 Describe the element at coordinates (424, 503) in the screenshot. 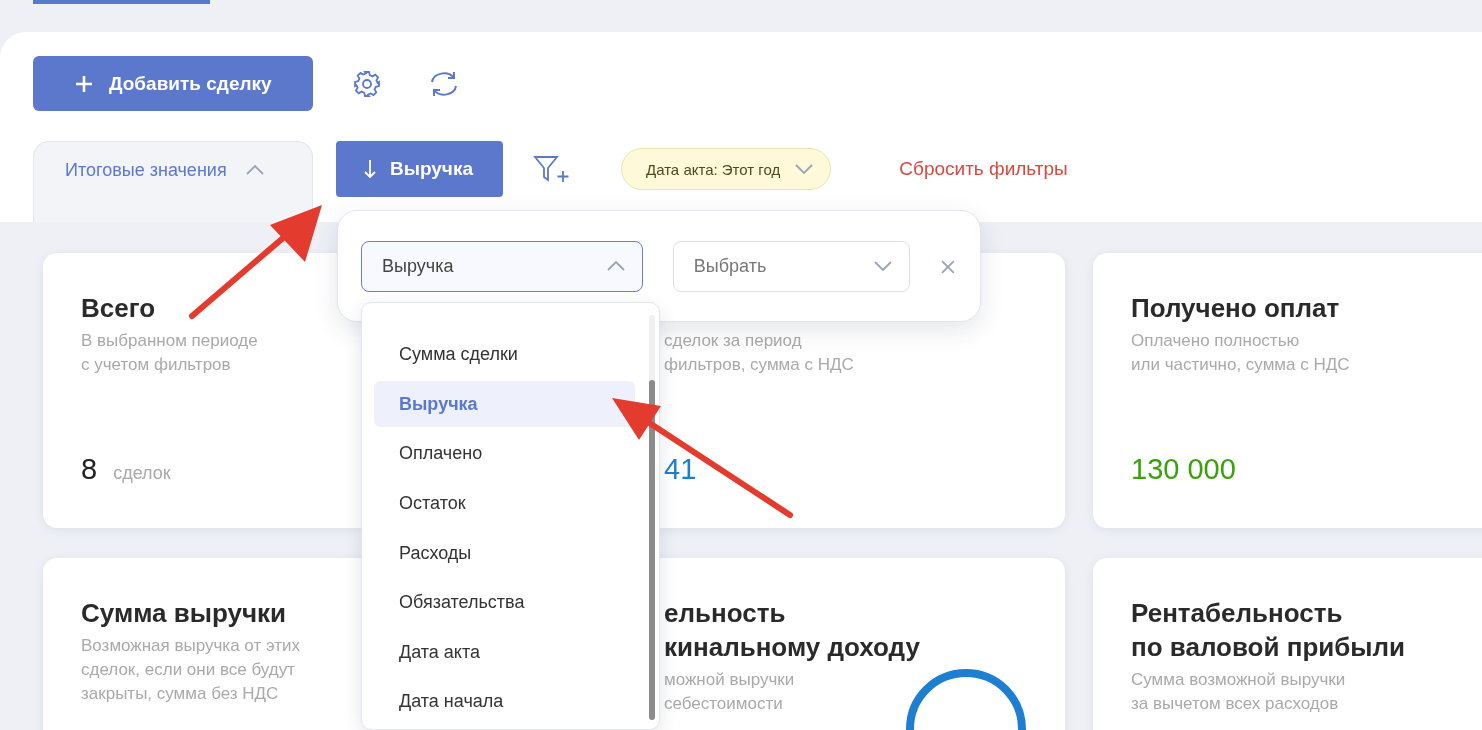

I see `dropdown-option: Остаток` at that location.